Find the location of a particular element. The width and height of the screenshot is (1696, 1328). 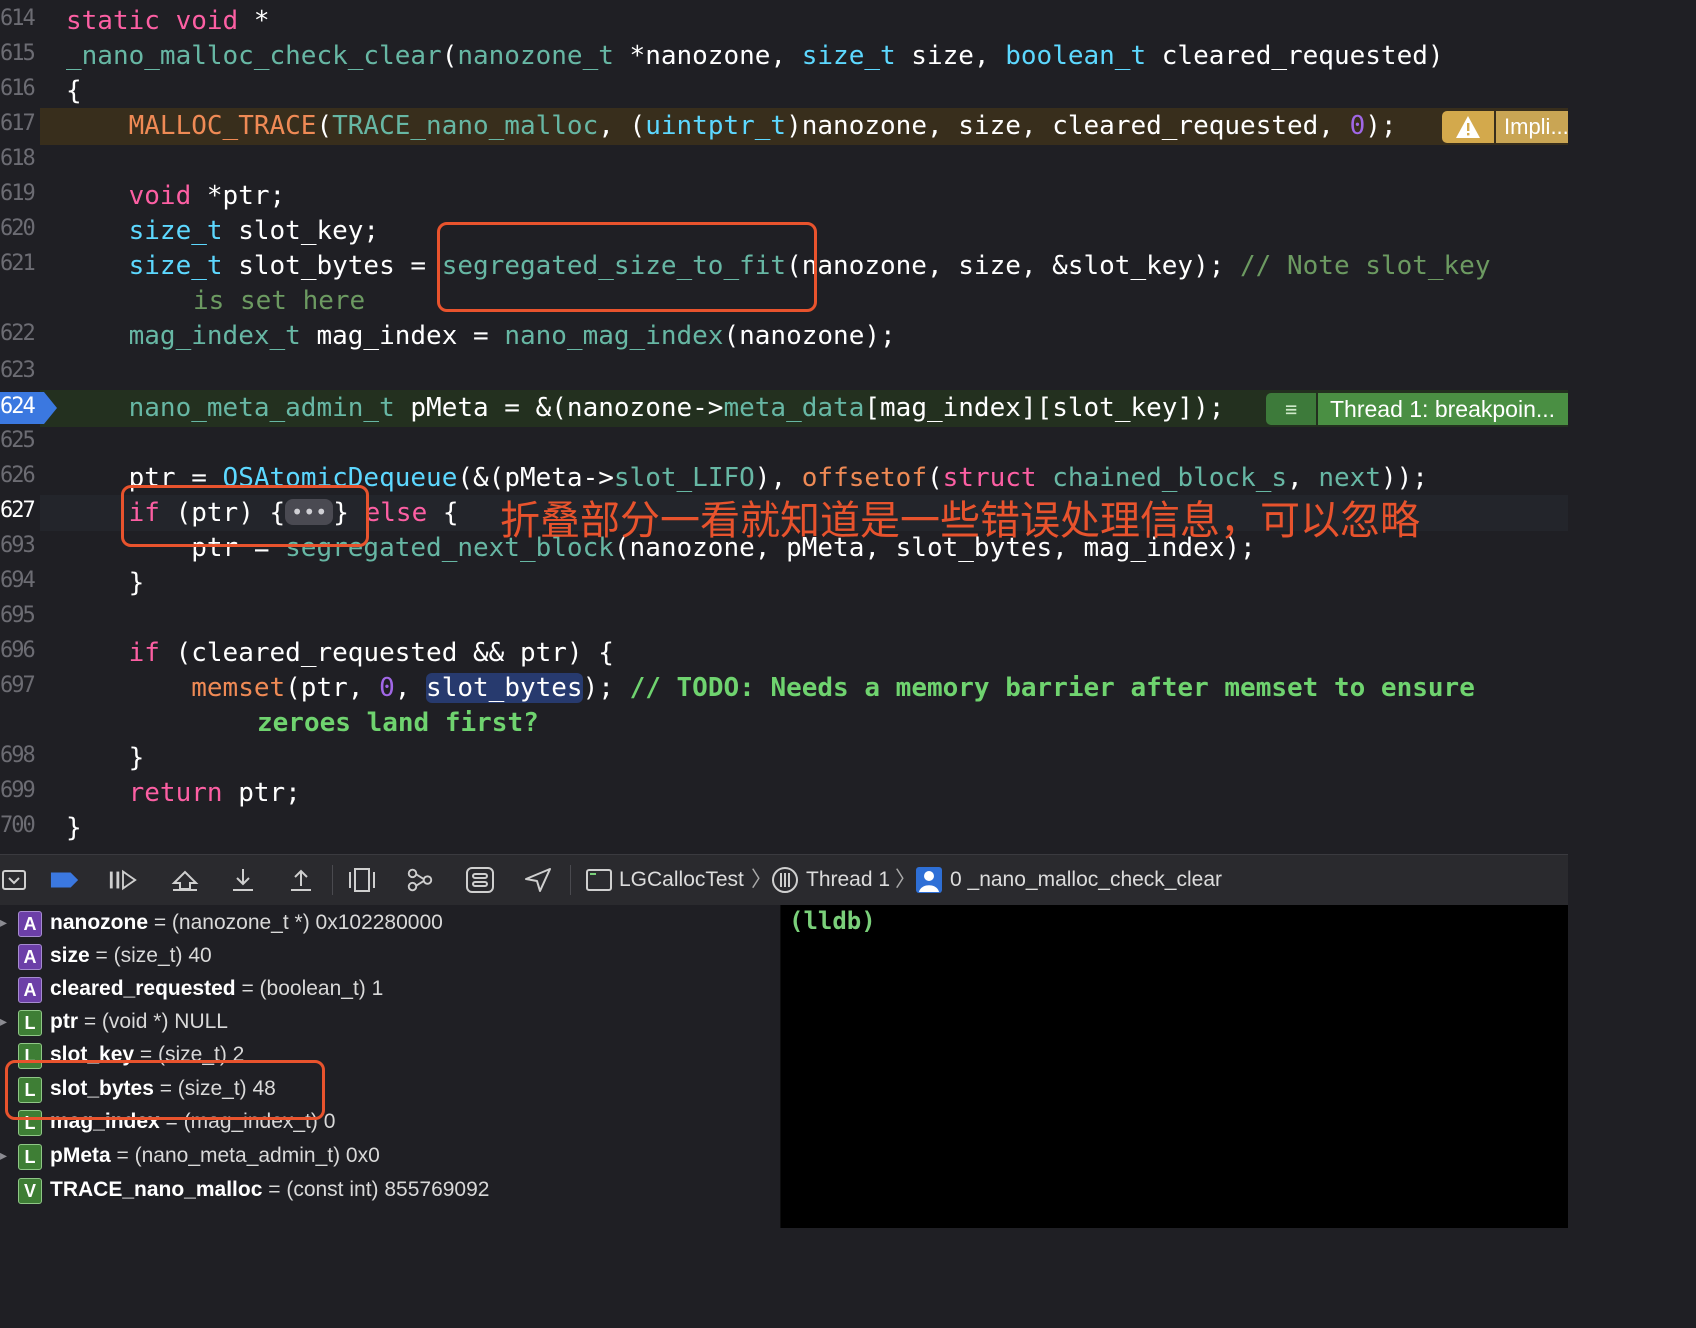

hide-debug-area-icon is located at coordinates (15, 880).